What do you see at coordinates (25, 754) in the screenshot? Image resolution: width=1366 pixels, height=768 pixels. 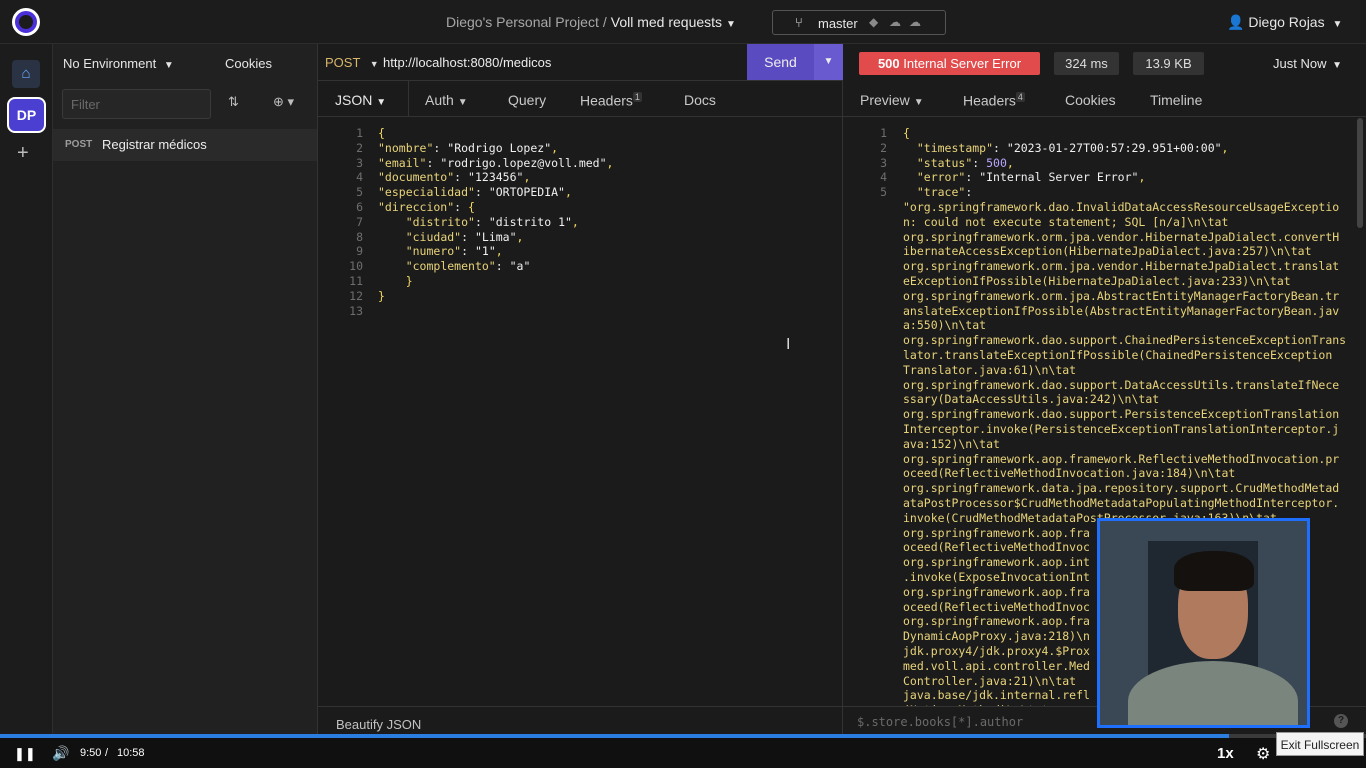 I see `pause-icon: ❚❚` at bounding box center [25, 754].